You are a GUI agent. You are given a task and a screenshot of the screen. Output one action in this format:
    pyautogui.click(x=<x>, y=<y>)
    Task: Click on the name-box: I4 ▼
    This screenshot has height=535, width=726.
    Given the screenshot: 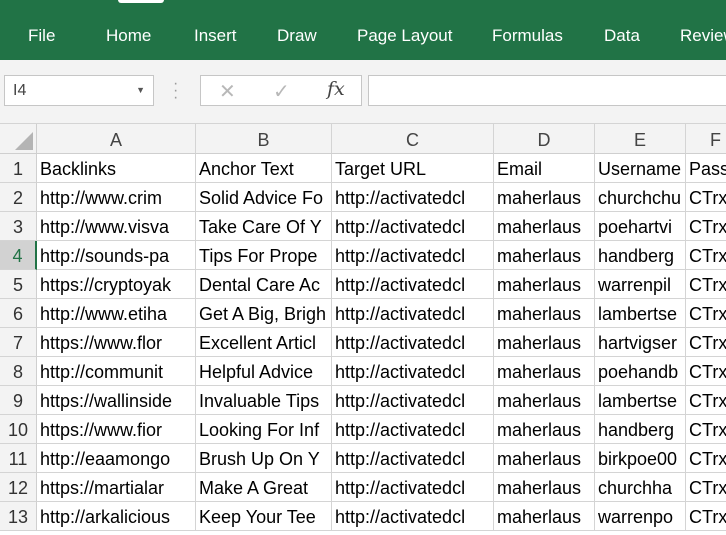 What is the action you would take?
    pyautogui.click(x=79, y=90)
    